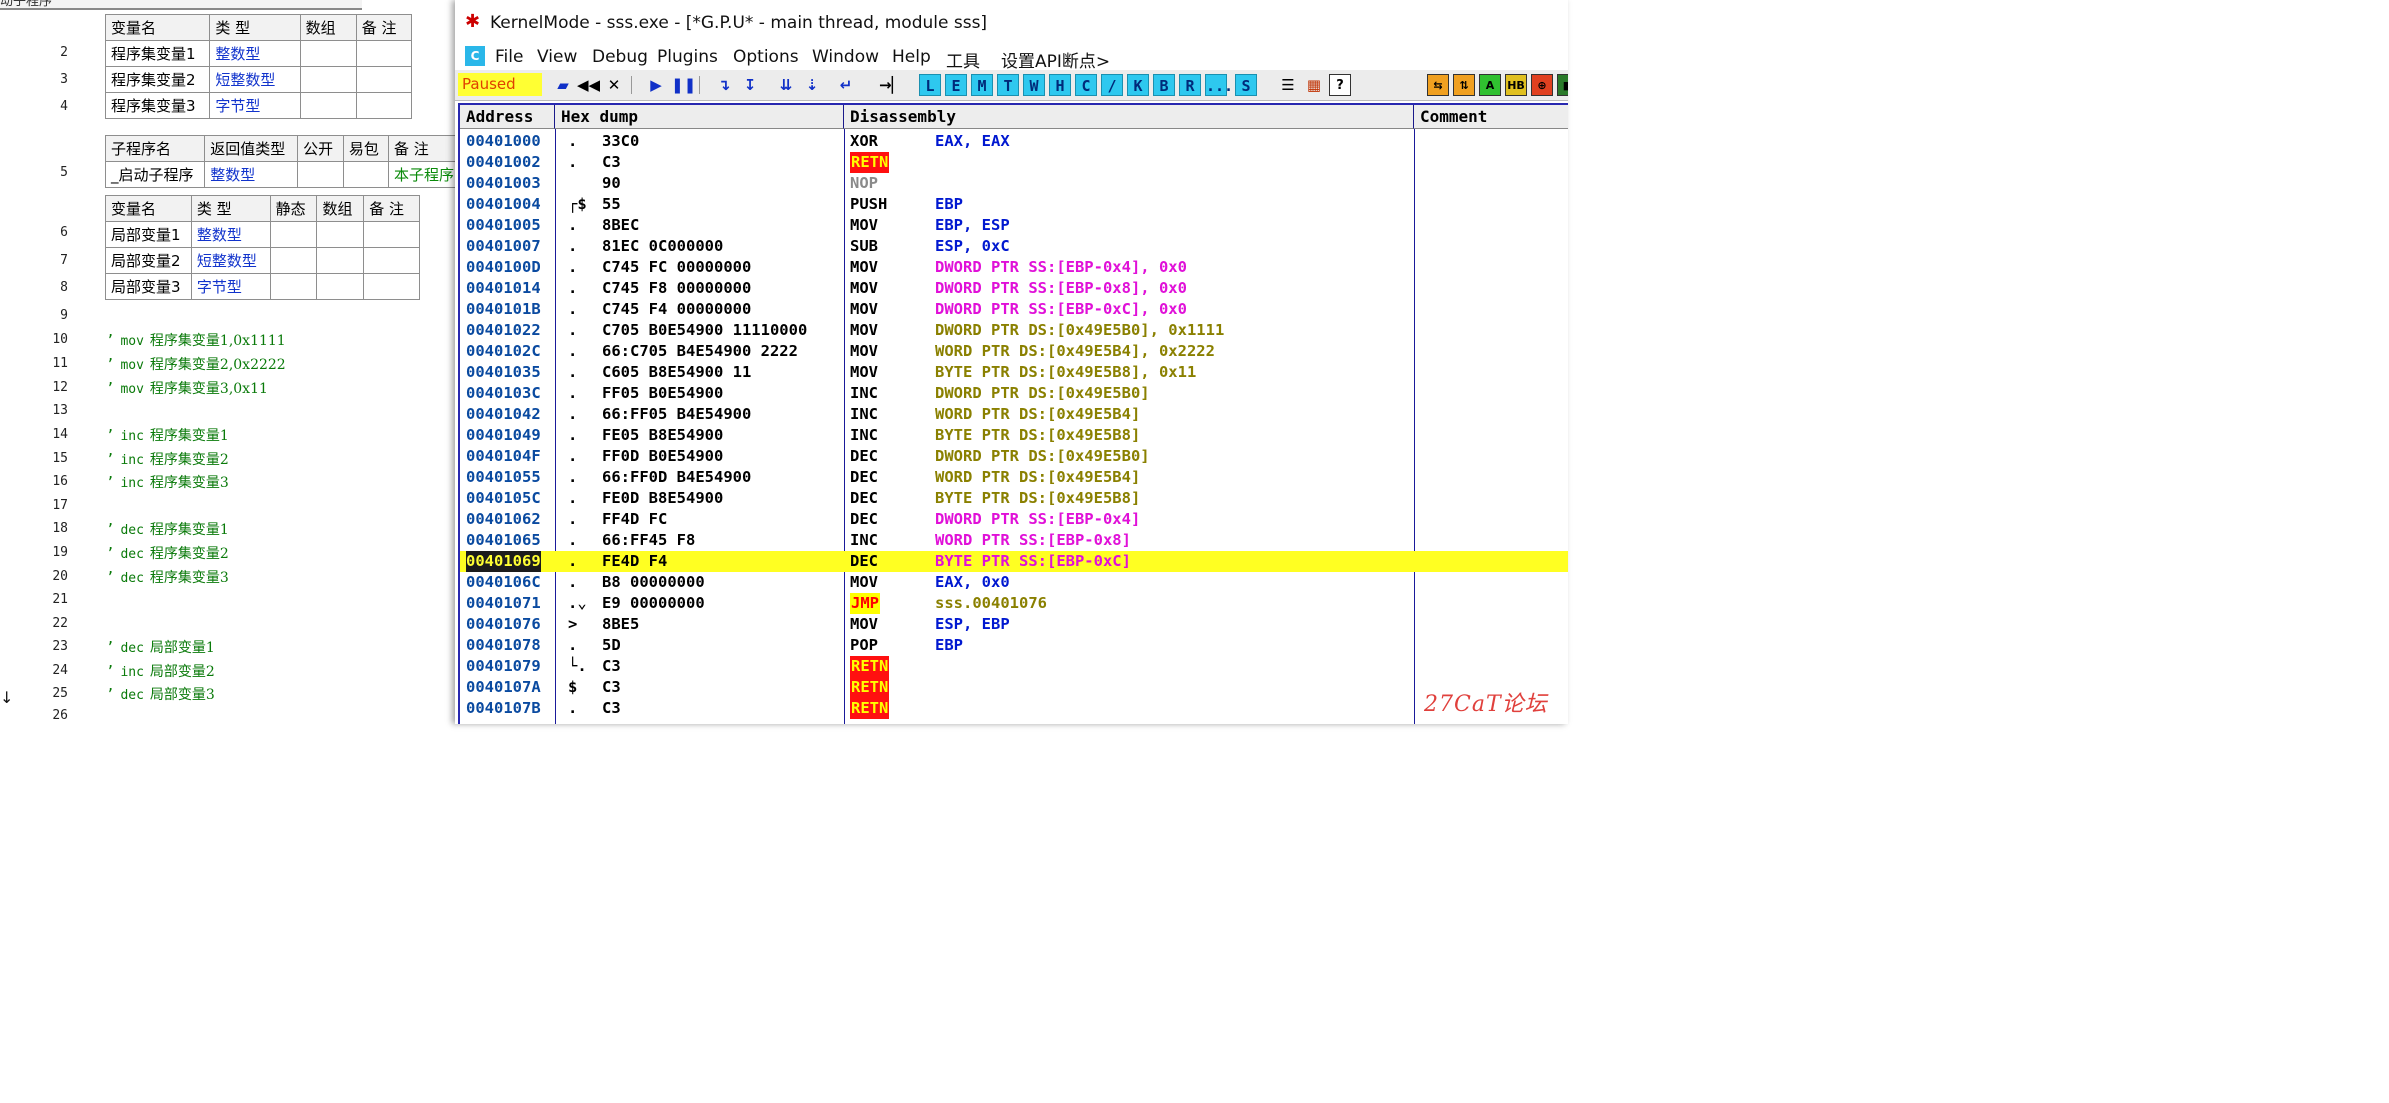 This screenshot has height=1103, width=2389. I want to click on toolbar-callstack-button: K, so click(1138, 85).